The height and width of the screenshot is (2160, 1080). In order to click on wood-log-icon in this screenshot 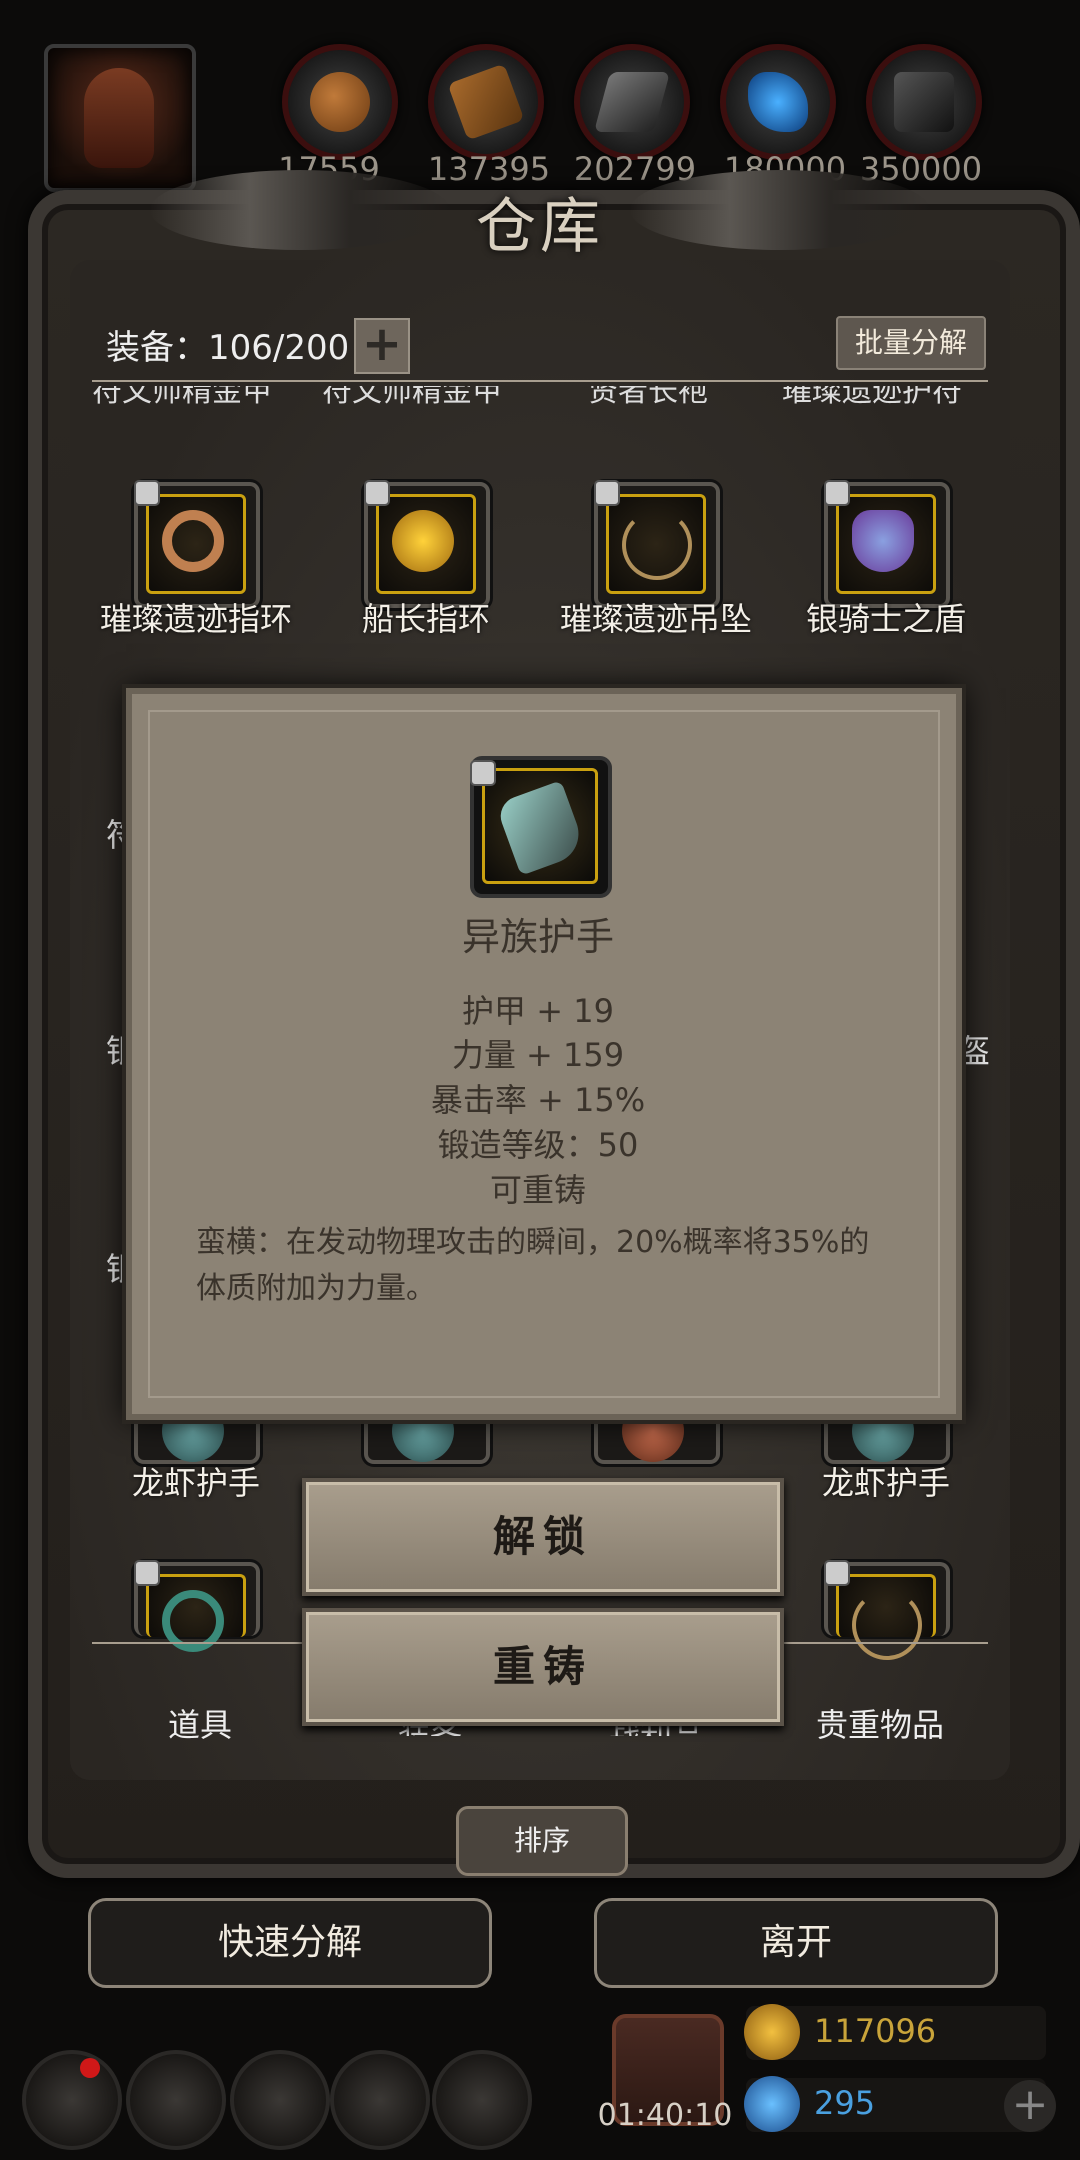, I will do `click(340, 102)`.